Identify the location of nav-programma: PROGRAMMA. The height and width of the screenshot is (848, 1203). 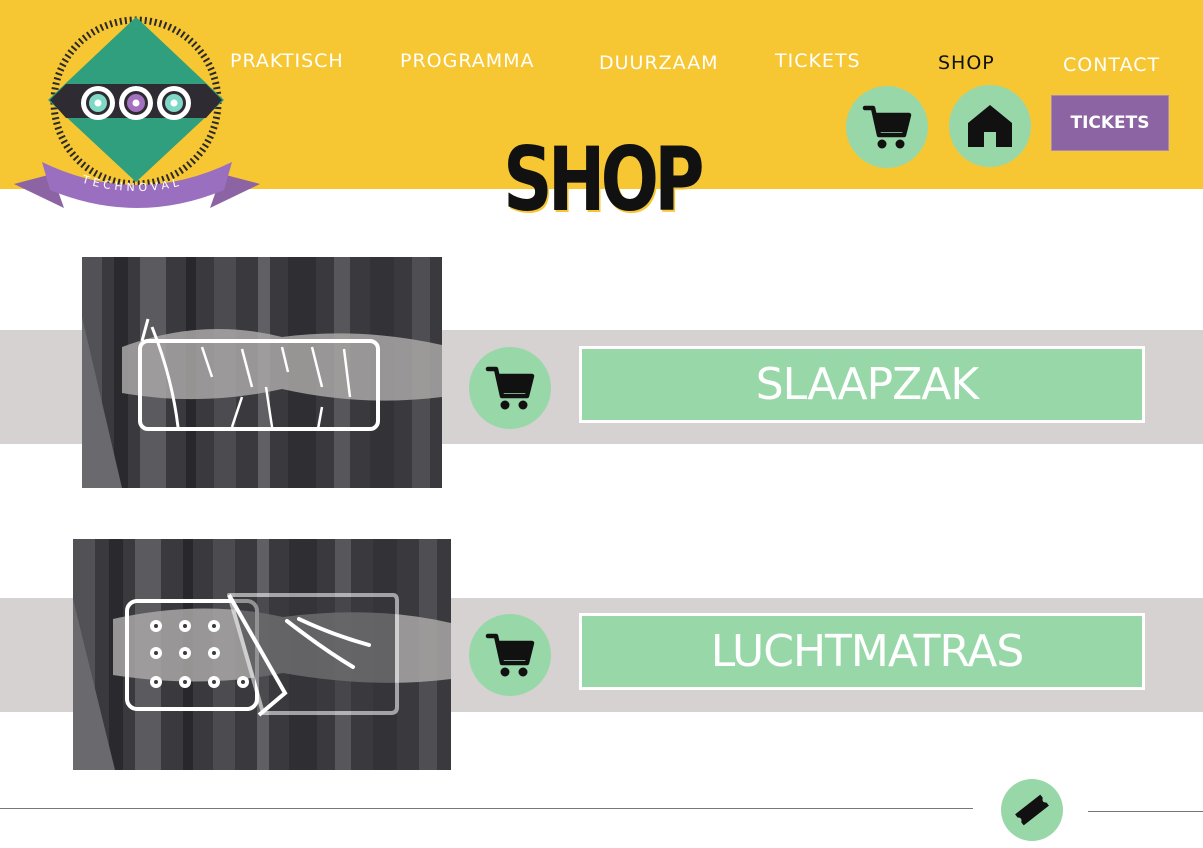
(467, 61).